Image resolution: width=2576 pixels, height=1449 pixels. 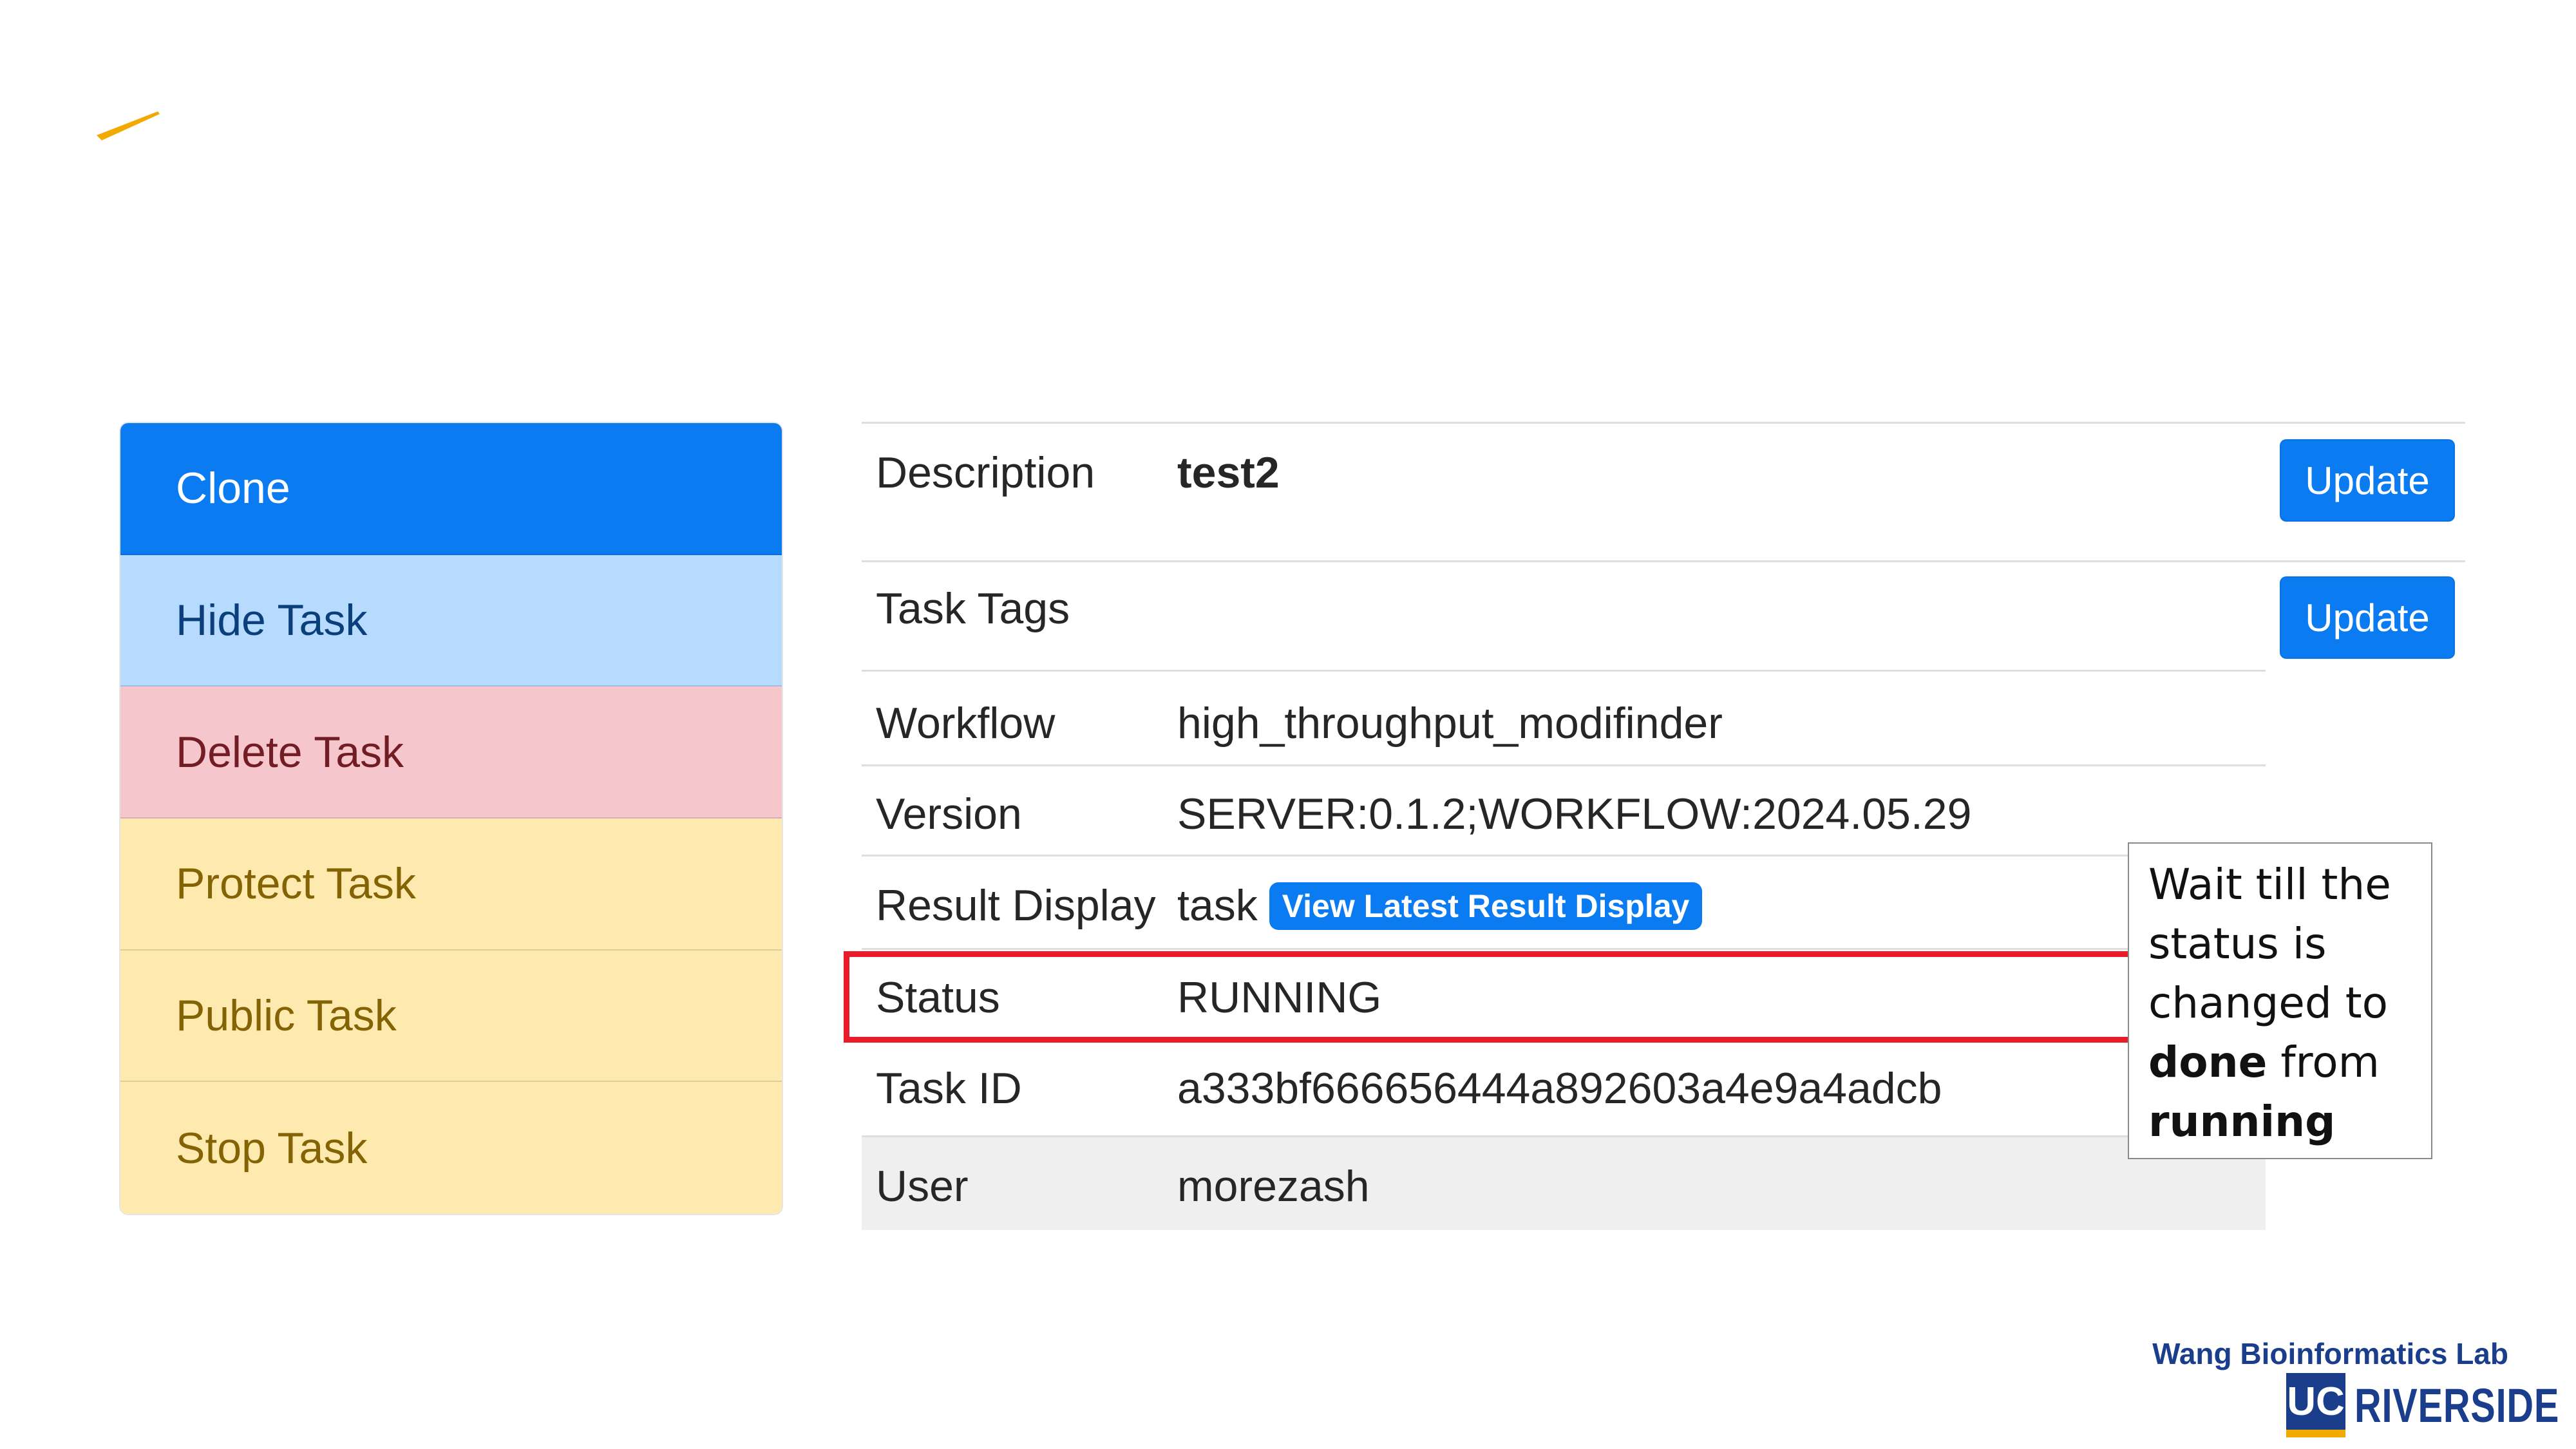 I want to click on note-line-2: status is, so click(x=2237, y=944).